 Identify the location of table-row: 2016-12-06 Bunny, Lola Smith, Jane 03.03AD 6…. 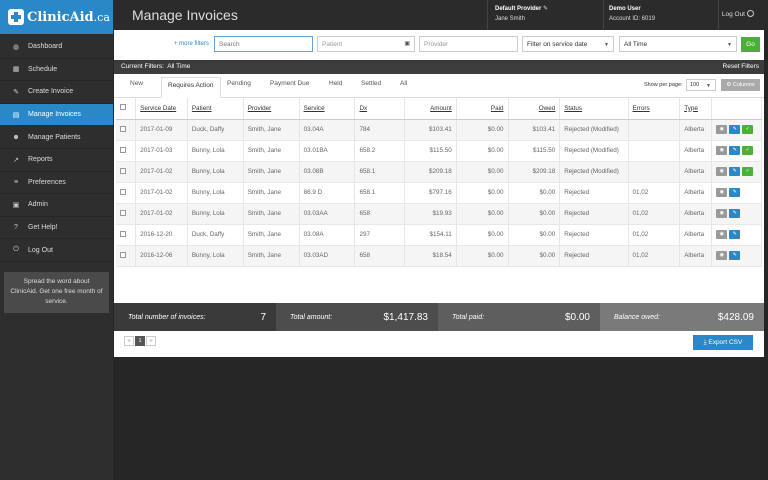
(439, 256).